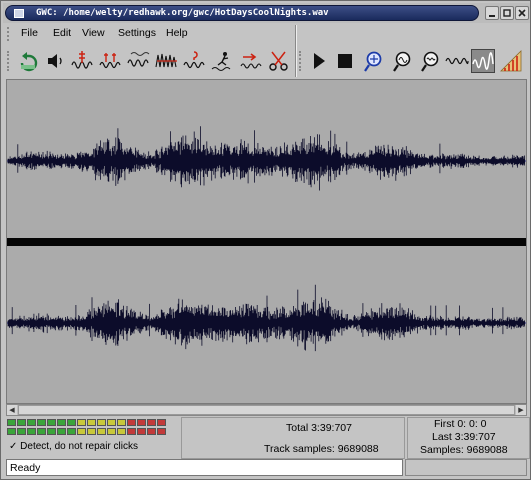 The image size is (531, 480). Describe the element at coordinates (464, 450) in the screenshot. I see `selection-samples: Samples: 9689088` at that location.